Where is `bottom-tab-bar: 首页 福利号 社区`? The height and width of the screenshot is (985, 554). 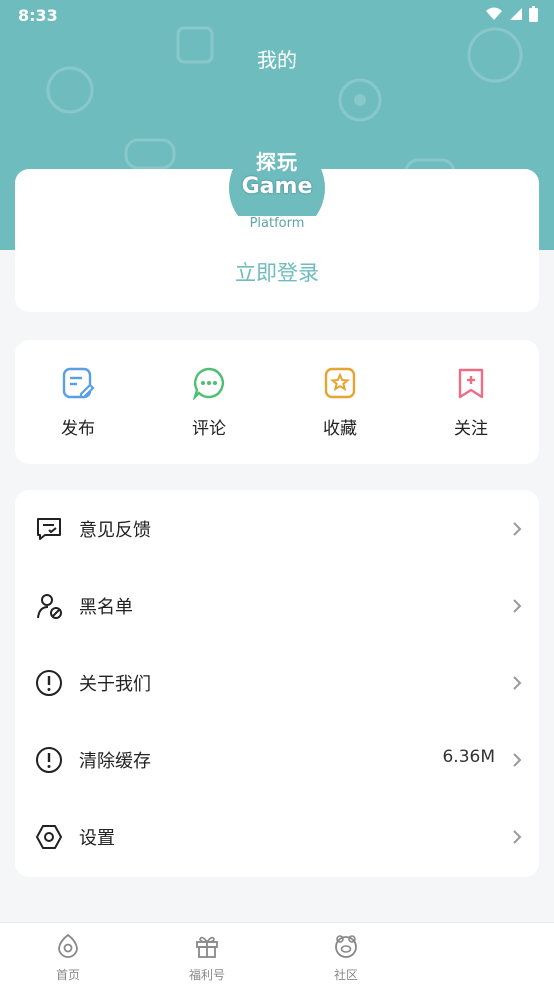
bottom-tab-bar: 首页 福利号 社区 is located at coordinates (277, 953).